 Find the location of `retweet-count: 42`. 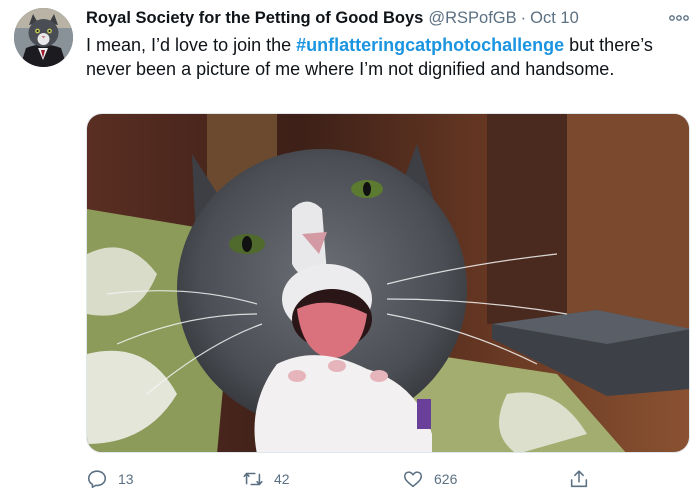

retweet-count: 42 is located at coordinates (282, 479).